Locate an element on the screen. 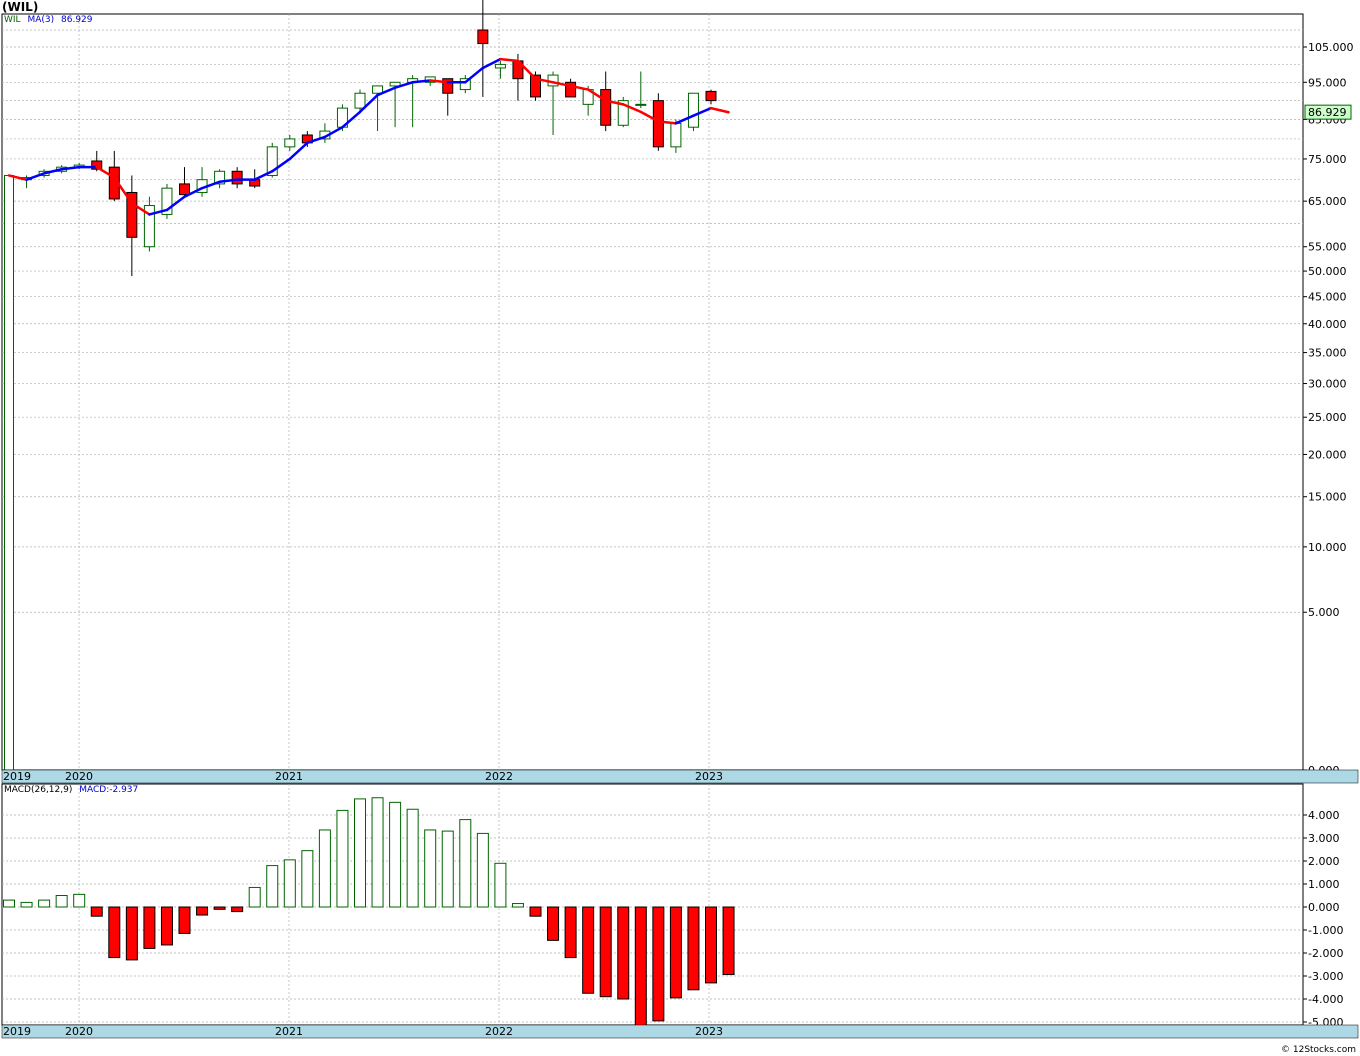 This screenshot has height=1056, width=1360. price-legend: WIL MA(3) 86.929 is located at coordinates (48, 20).